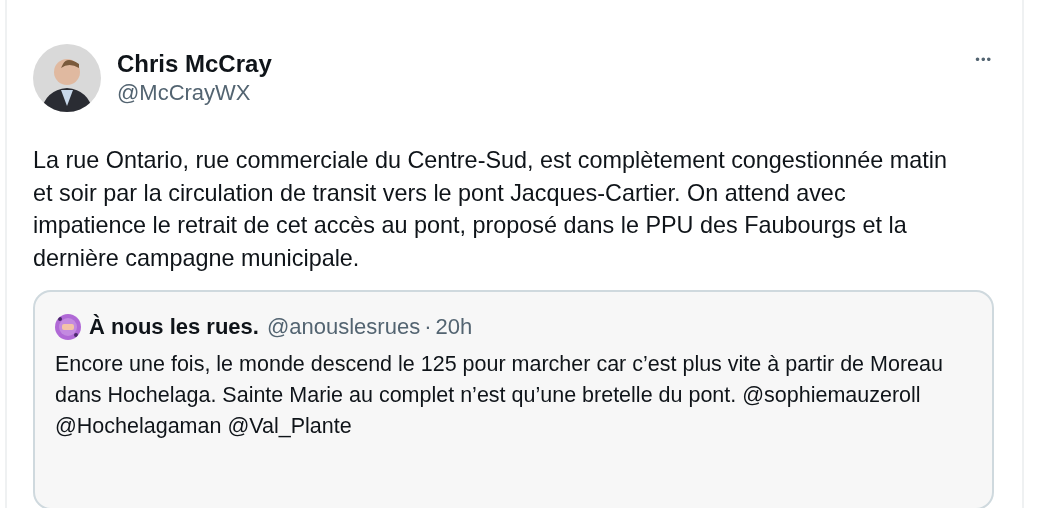  What do you see at coordinates (343, 326) in the screenshot?
I see `quoted-author-handle: @anouslesrues` at bounding box center [343, 326].